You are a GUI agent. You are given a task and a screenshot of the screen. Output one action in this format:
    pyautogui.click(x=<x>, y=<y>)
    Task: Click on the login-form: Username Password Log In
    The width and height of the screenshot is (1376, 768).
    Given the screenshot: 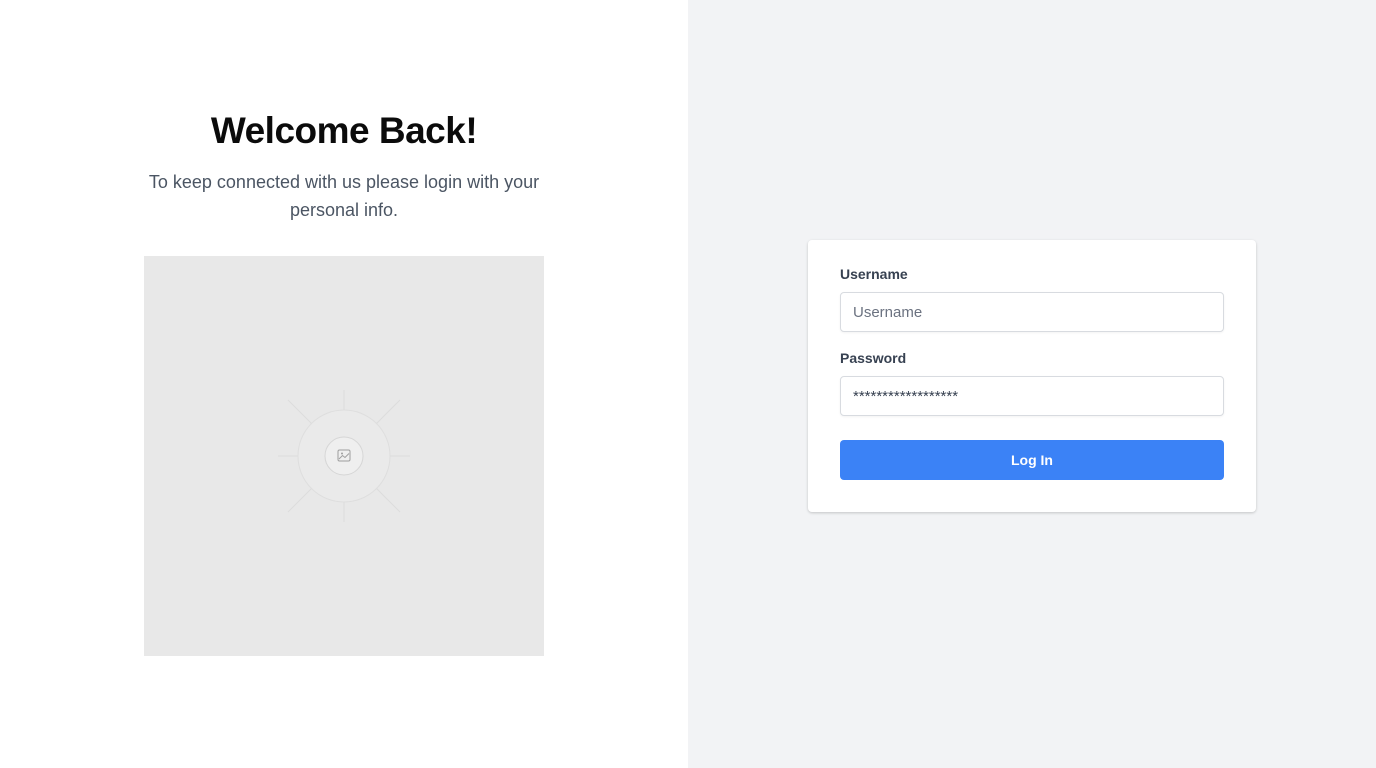 What is the action you would take?
    pyautogui.click(x=1032, y=376)
    